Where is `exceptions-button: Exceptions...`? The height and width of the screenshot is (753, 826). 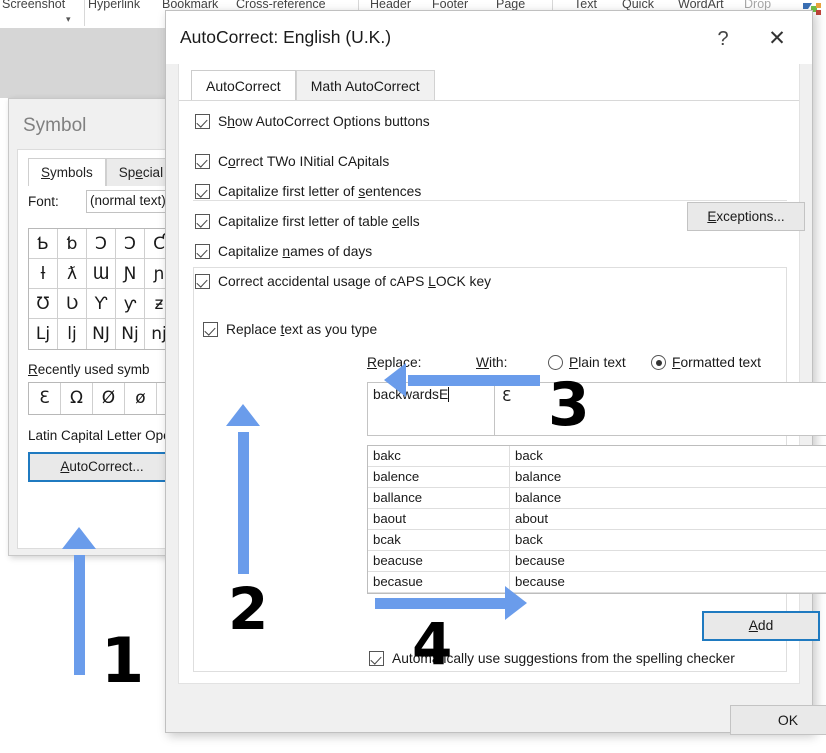
exceptions-button: Exceptions... is located at coordinates (746, 216).